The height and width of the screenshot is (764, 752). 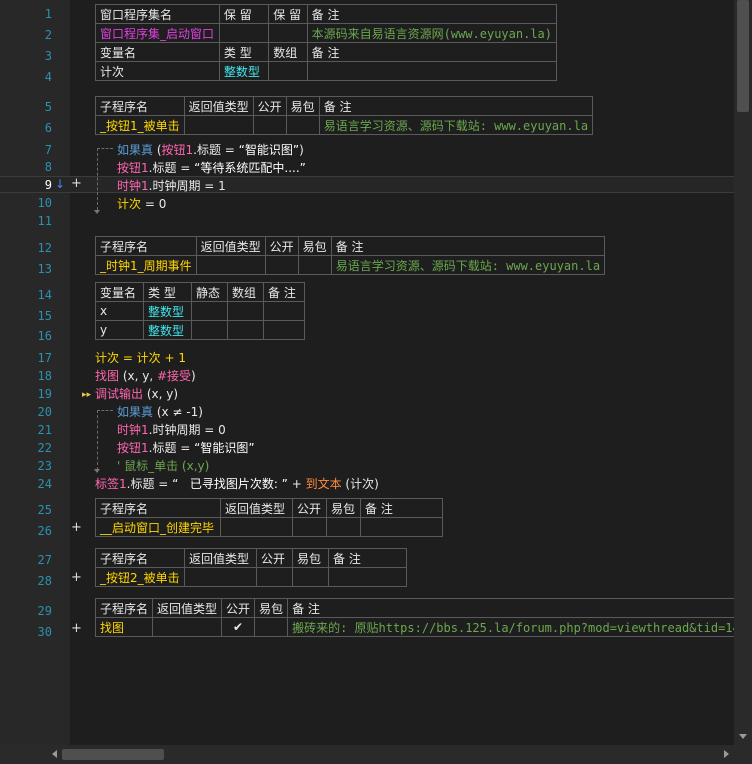 I want to click on code-line-17: 计次 = 计次 + 1, so click(x=140, y=357).